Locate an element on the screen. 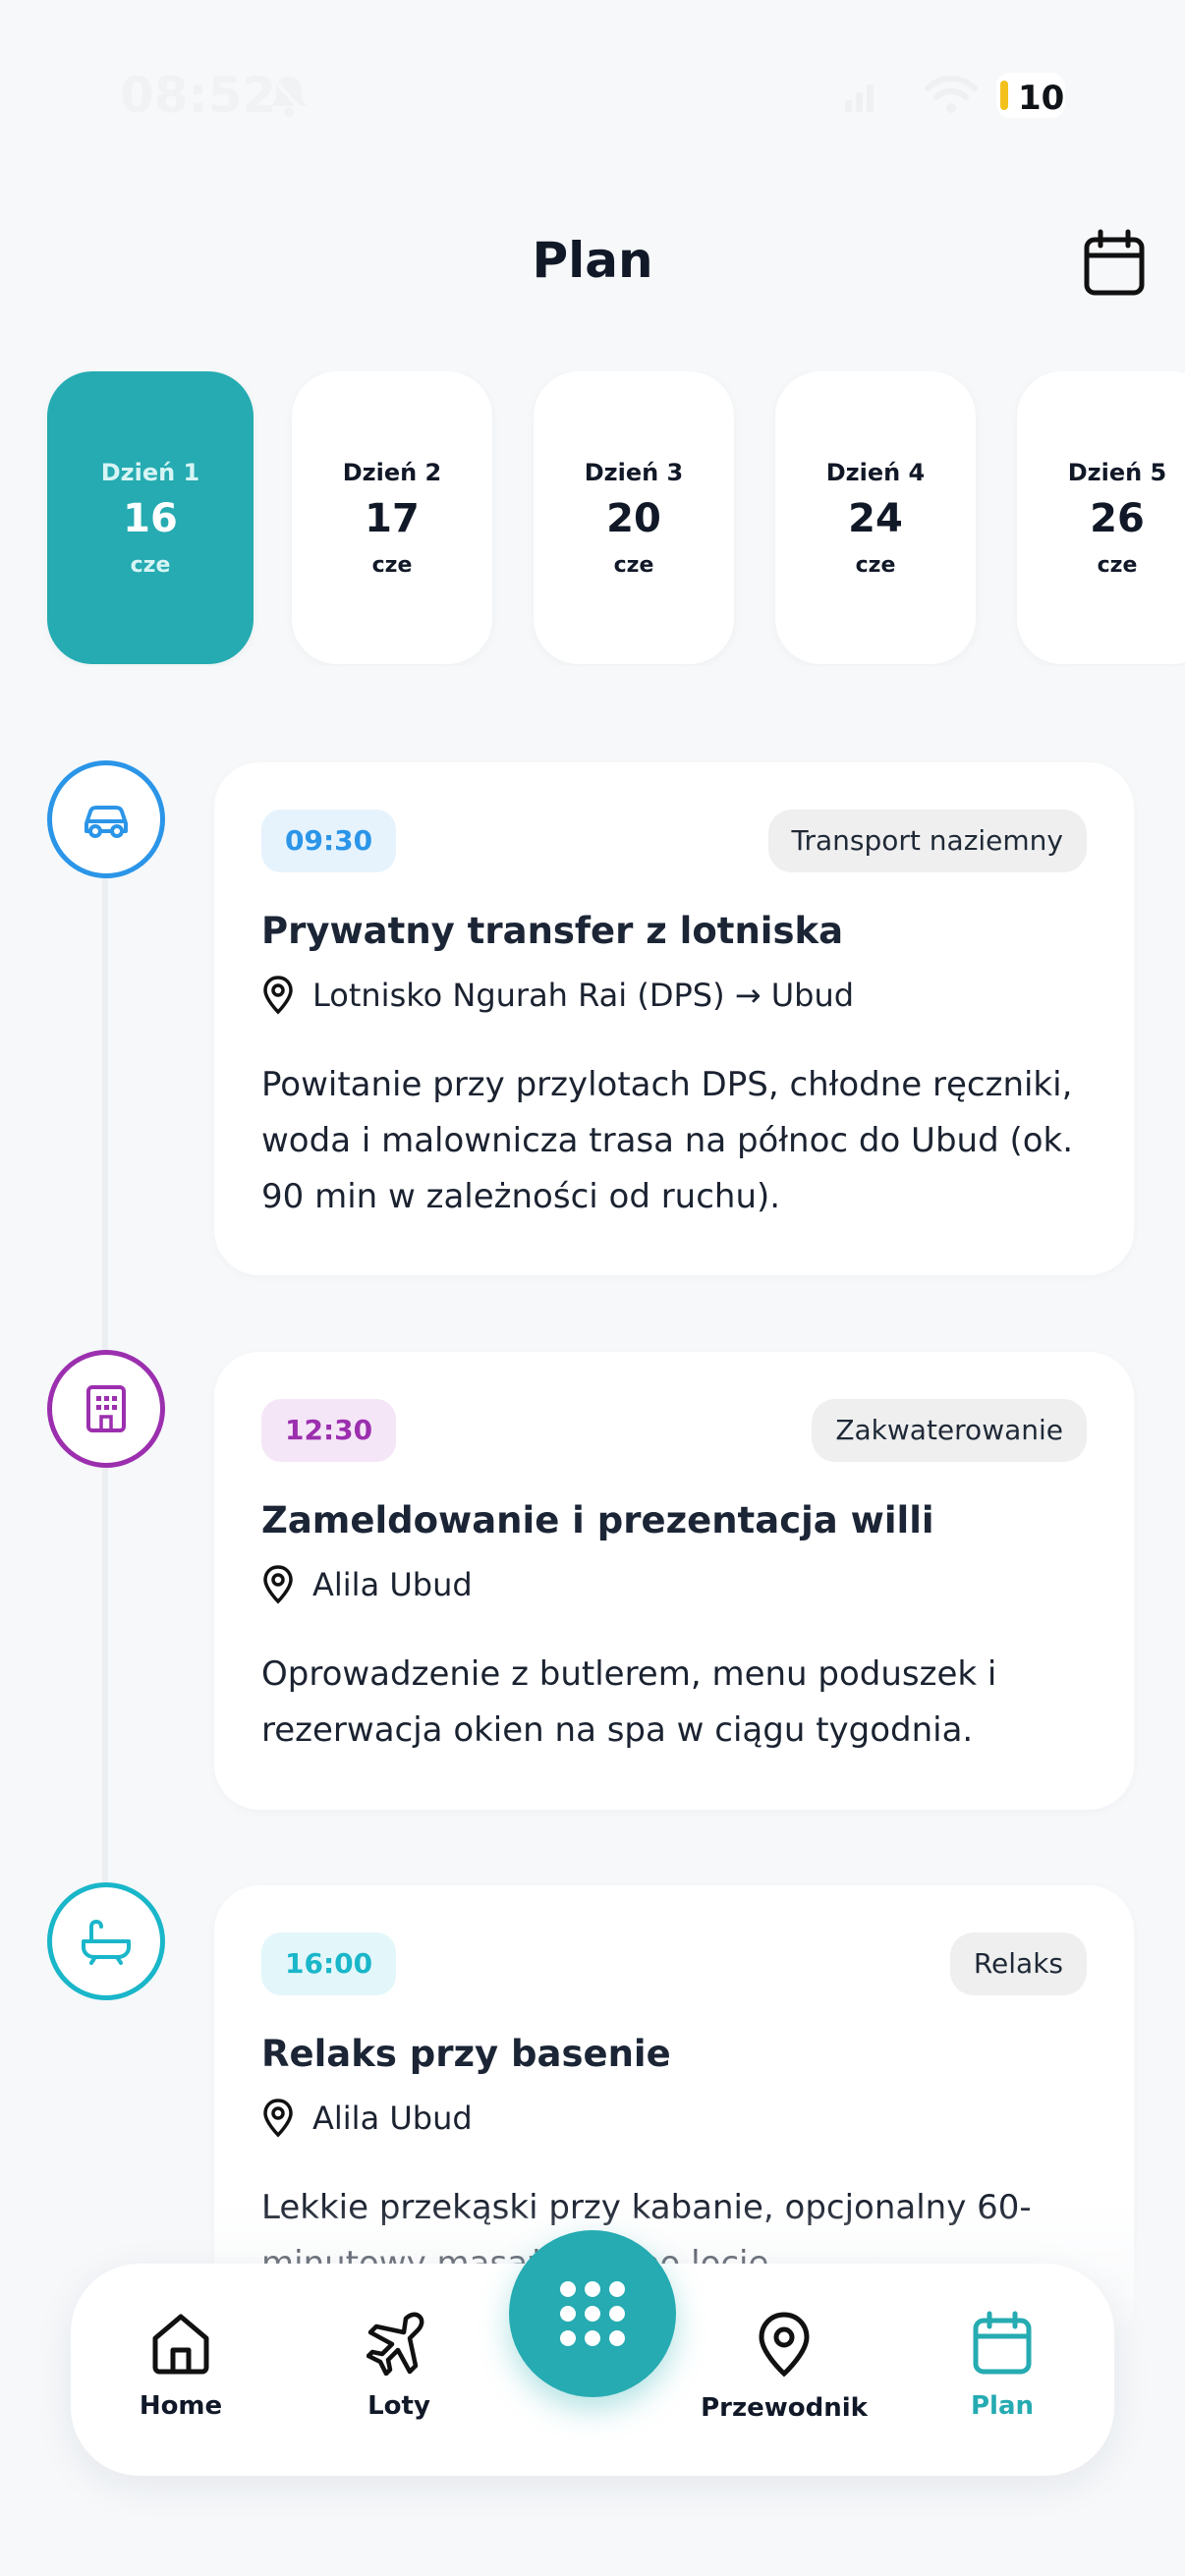 The width and height of the screenshot is (1185, 2576). timeline-node-relax is located at coordinates (106, 1941).